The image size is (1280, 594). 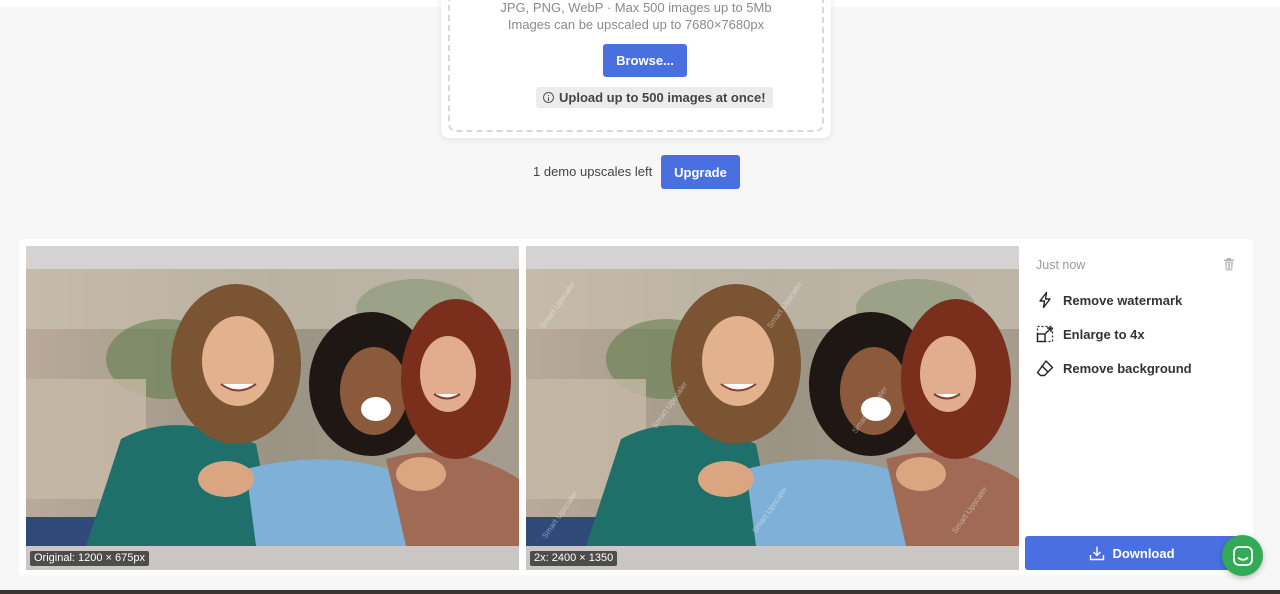 I want to click on download-button: Download, so click(x=1132, y=553).